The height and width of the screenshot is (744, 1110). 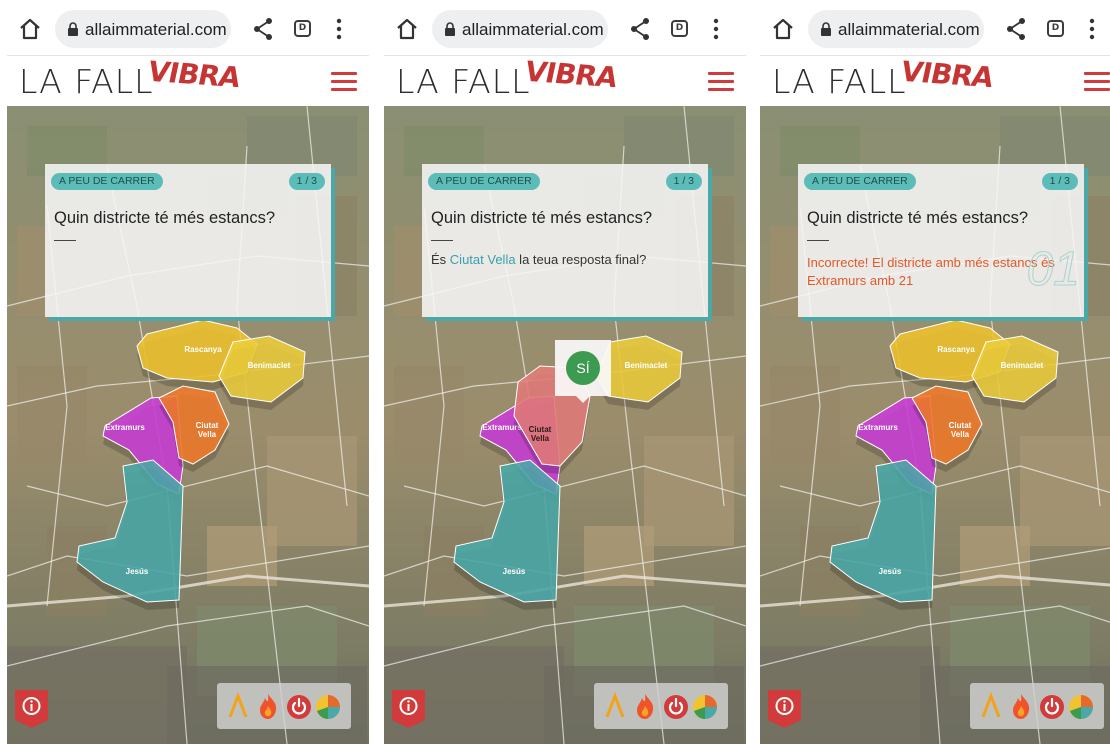 What do you see at coordinates (581, 259) in the screenshot?
I see `answer-suffix: la teua resposta final?` at bounding box center [581, 259].